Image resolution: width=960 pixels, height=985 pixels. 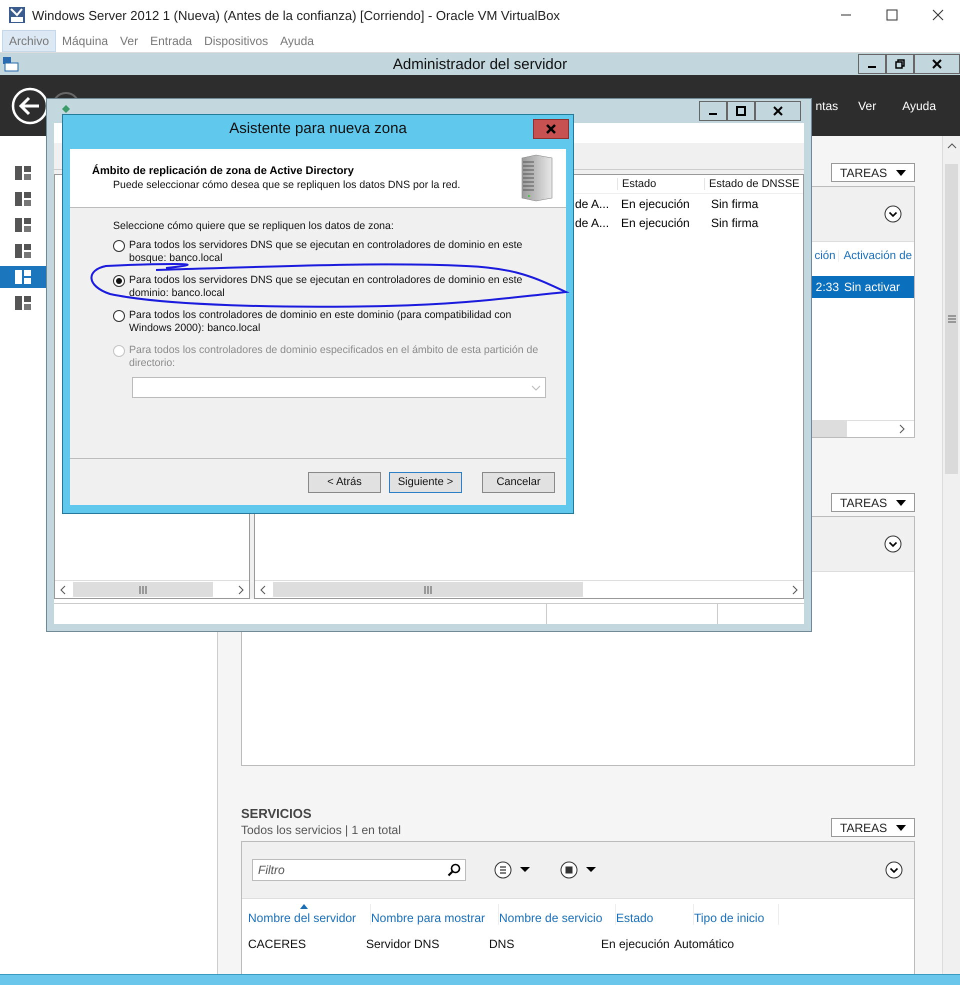 What do you see at coordinates (287, 185) in the screenshot?
I see `page-description: Puede seleccionar cómo desea que se repliquen los datos DNS por la red.` at bounding box center [287, 185].